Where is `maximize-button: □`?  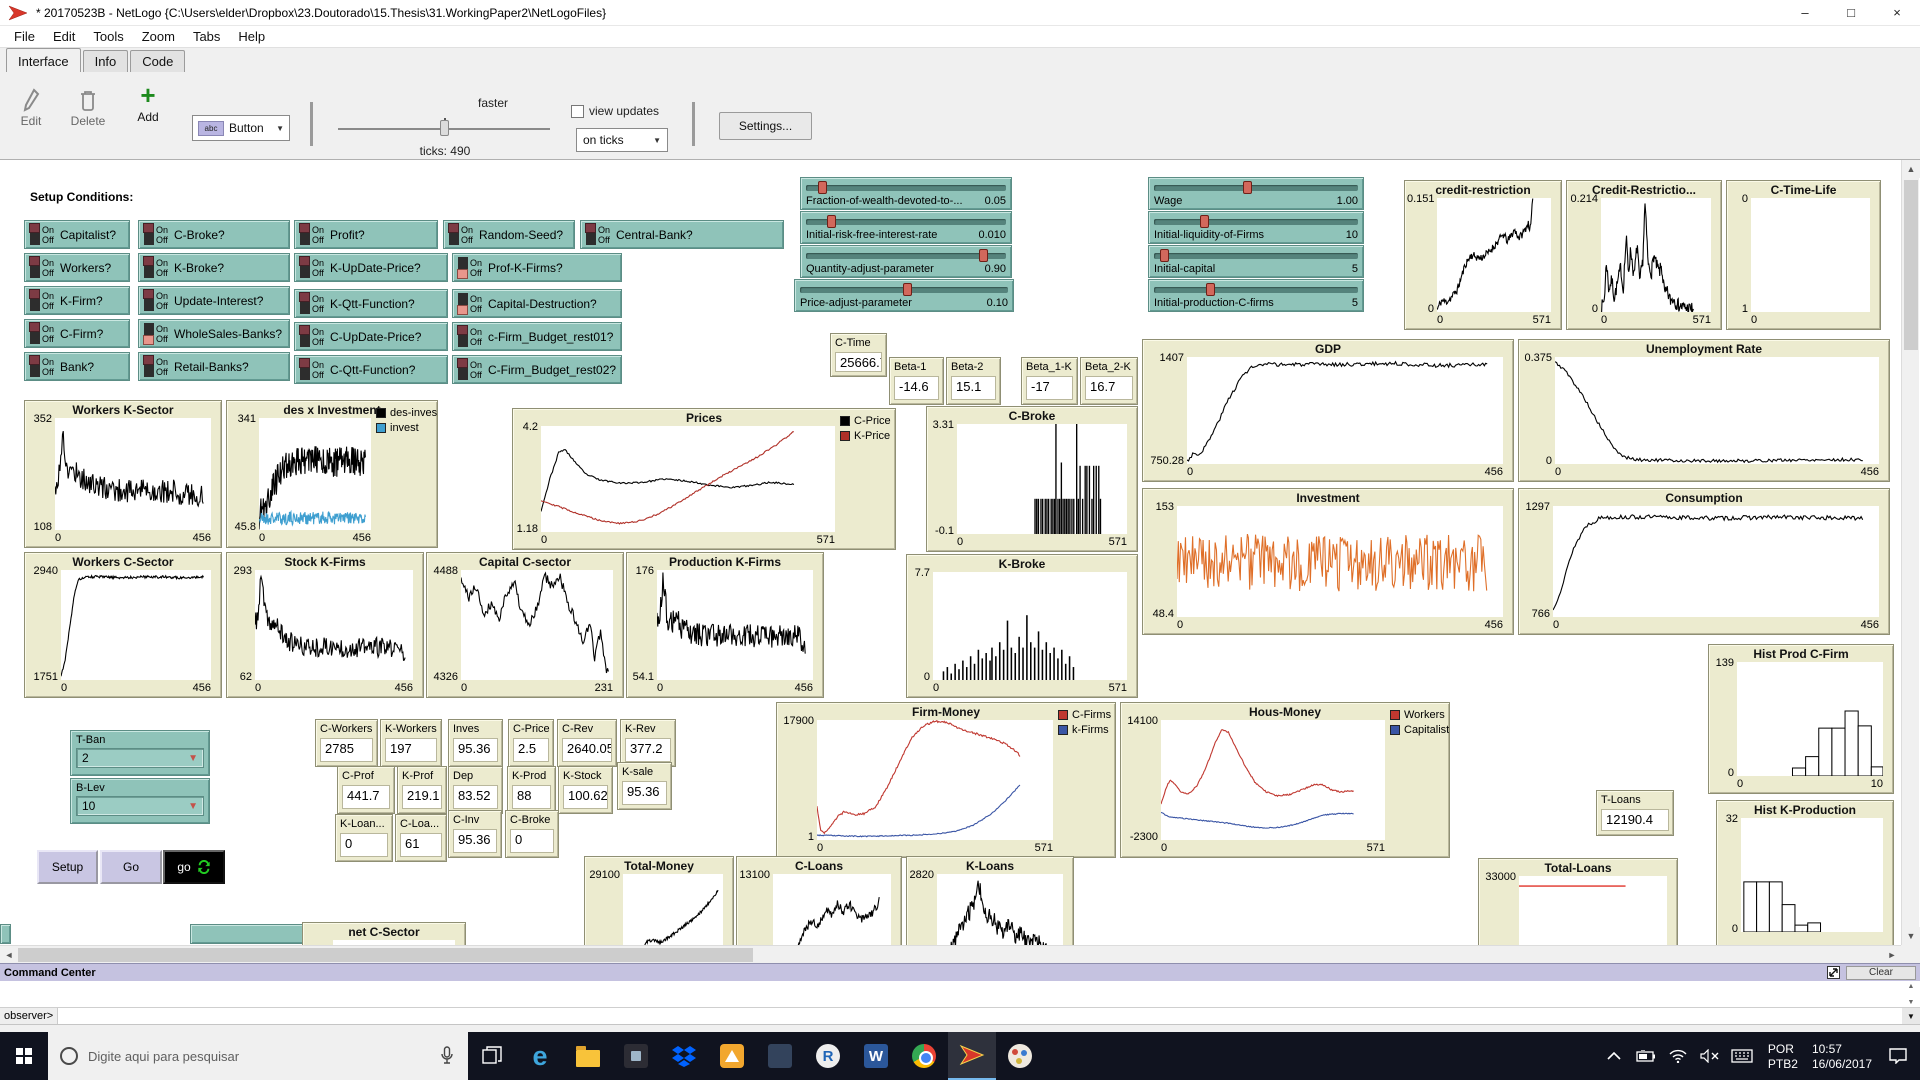 maximize-button: □ is located at coordinates (1851, 13).